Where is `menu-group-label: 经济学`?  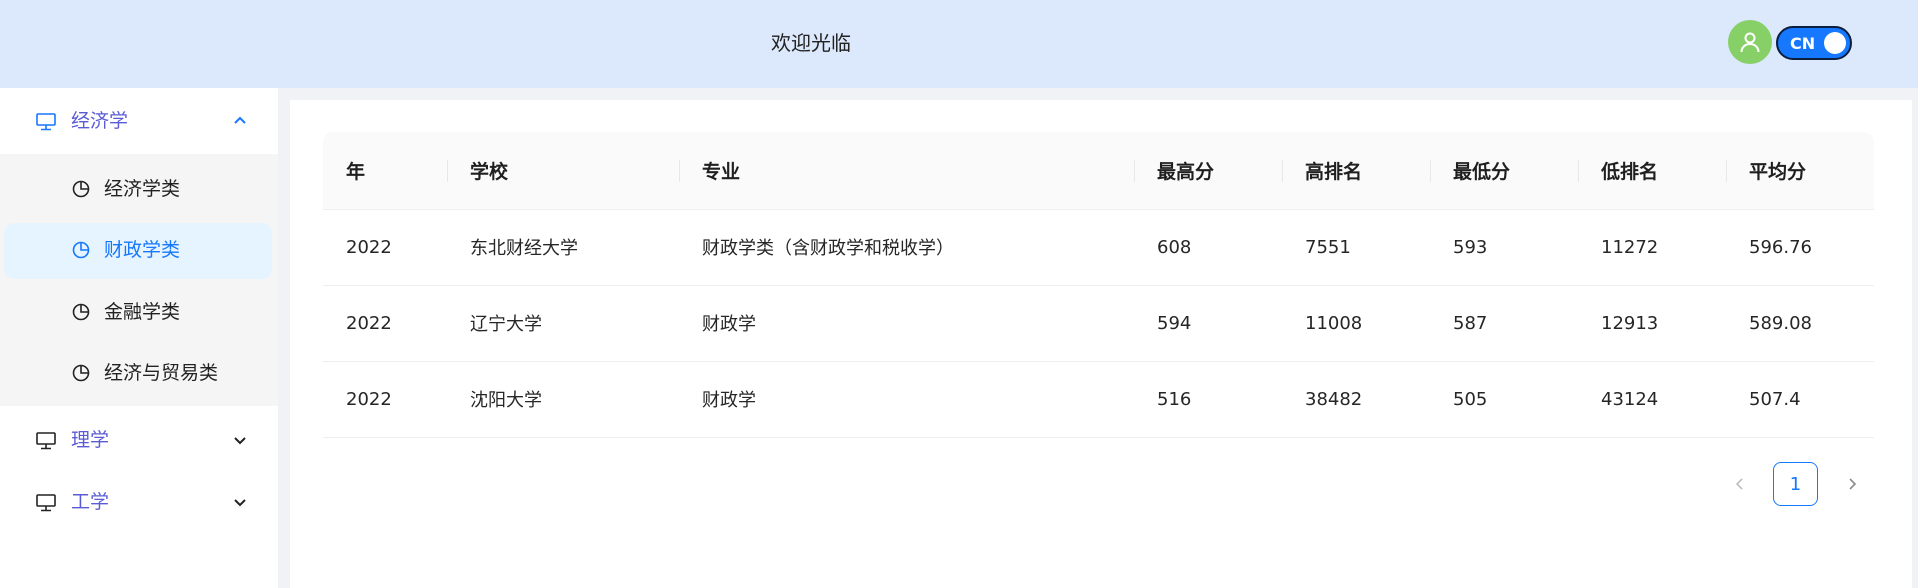
menu-group-label: 经济学 is located at coordinates (100, 121).